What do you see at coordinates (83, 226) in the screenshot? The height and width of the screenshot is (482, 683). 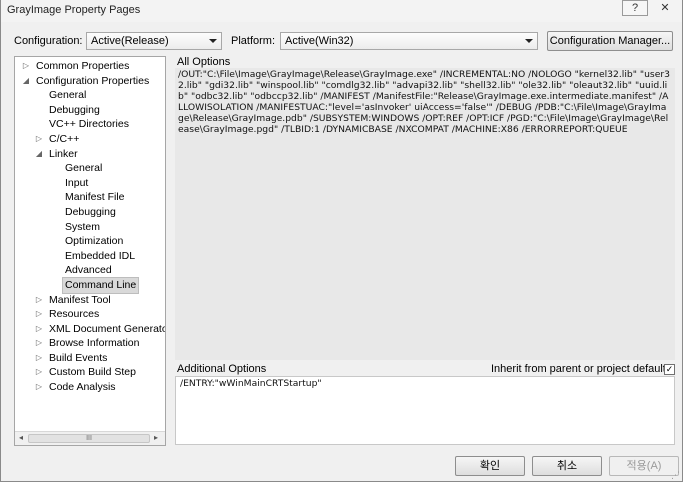 I see `tree-item-label: System` at bounding box center [83, 226].